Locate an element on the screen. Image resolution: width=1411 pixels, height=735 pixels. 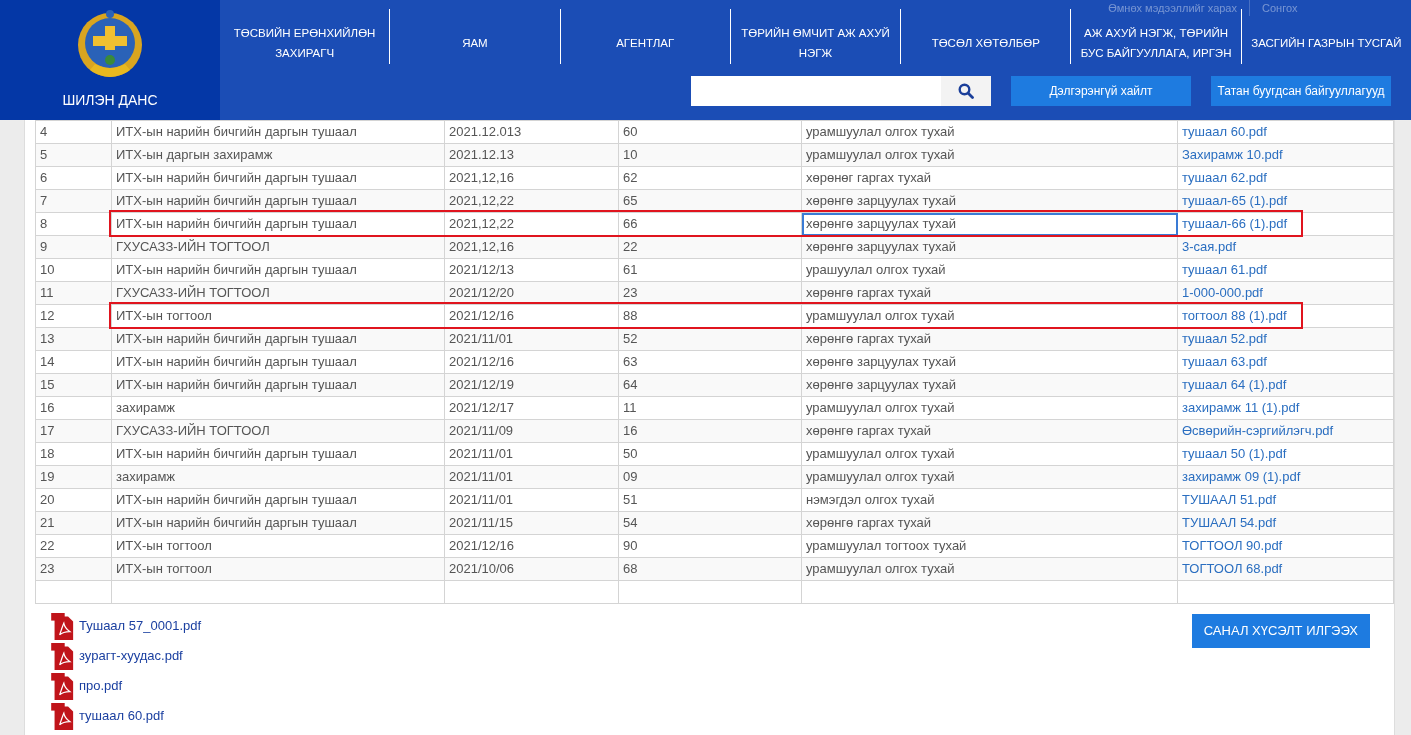
nav-link: ТӨСӨЛ ХӨТӨЛБӨР is located at coordinates (986, 43).